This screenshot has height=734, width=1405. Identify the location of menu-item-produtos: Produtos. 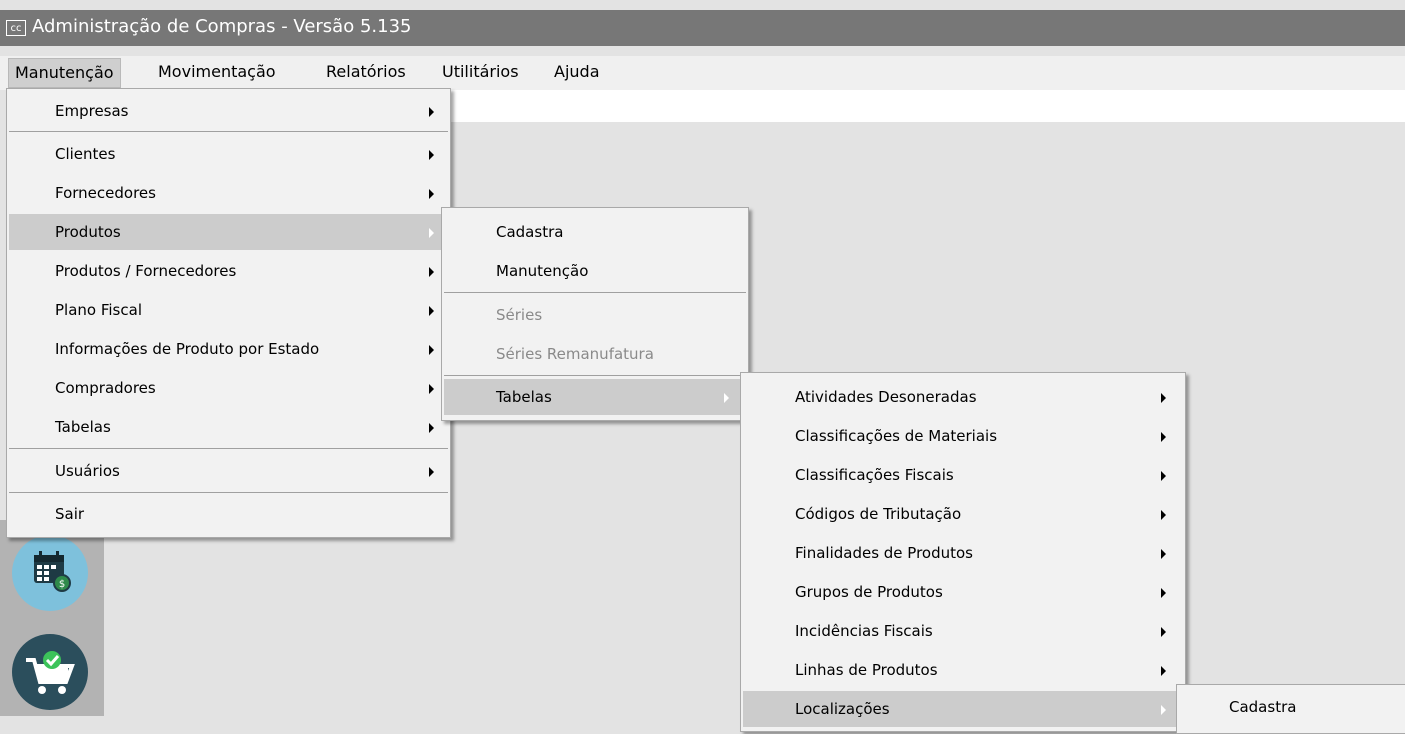
(228, 232).